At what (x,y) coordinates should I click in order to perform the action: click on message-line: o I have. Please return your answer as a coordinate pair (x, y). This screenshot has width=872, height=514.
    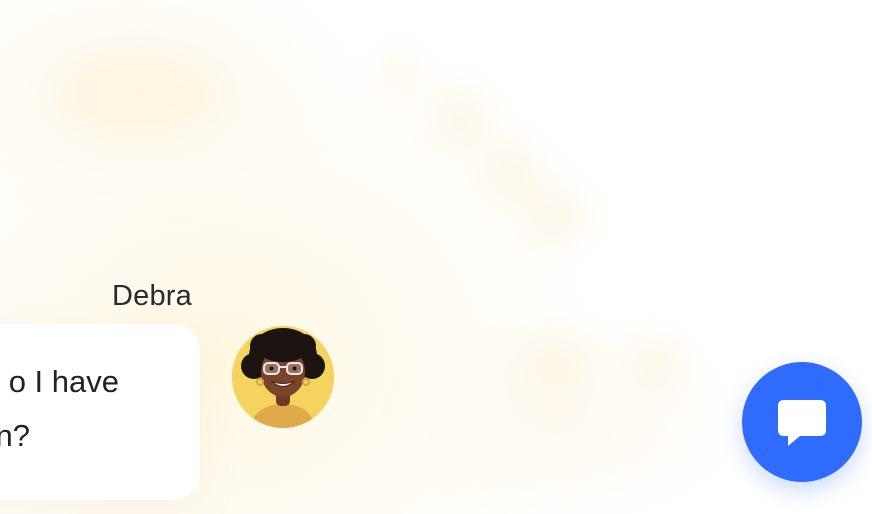
    Looking at the image, I should click on (63, 381).